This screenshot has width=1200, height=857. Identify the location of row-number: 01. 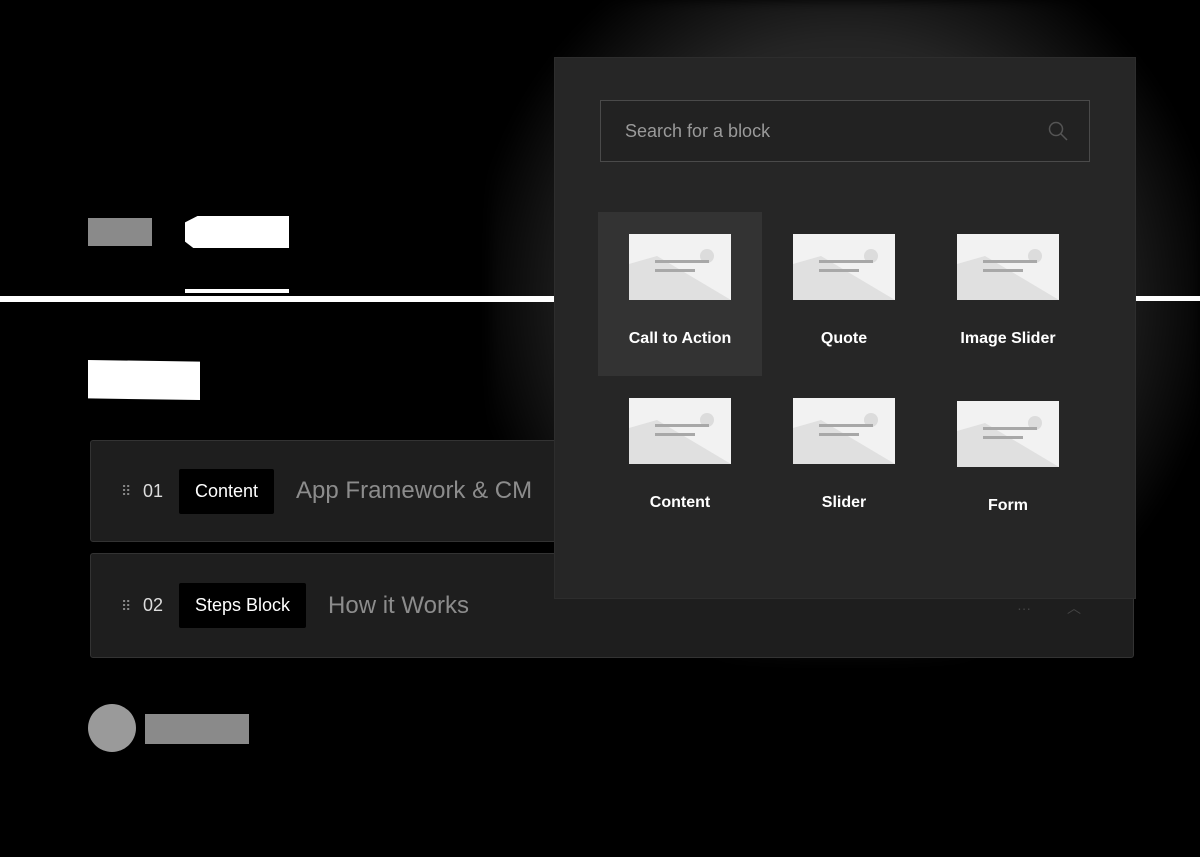
(153, 490).